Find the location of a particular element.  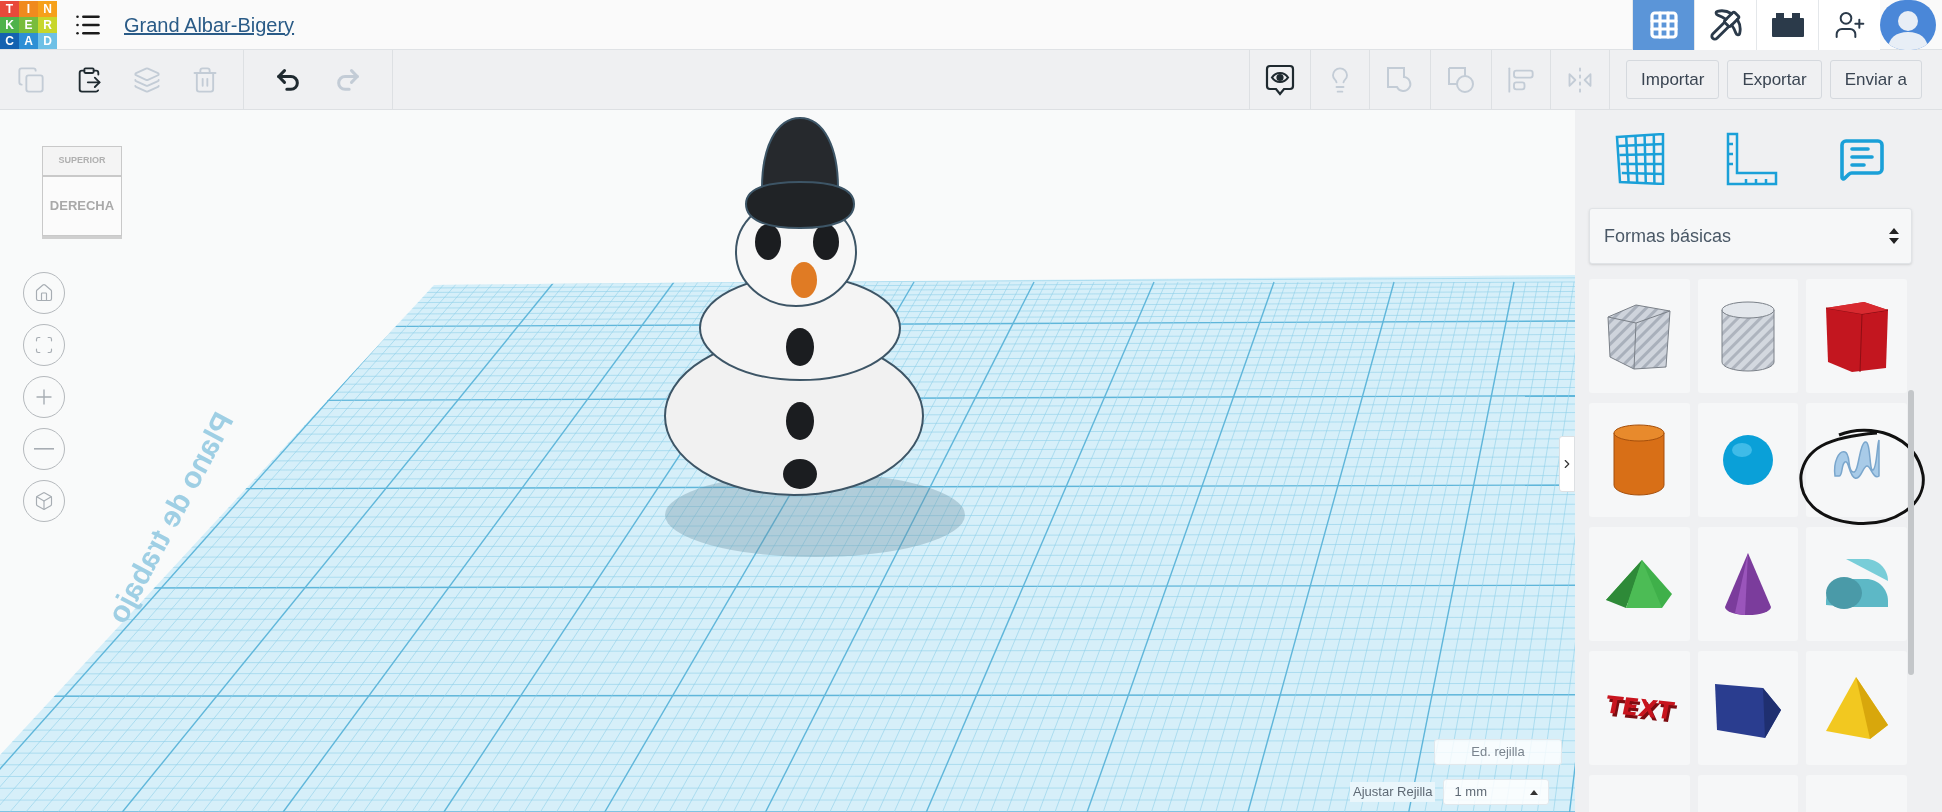

fit-view-icon is located at coordinates (44, 345).